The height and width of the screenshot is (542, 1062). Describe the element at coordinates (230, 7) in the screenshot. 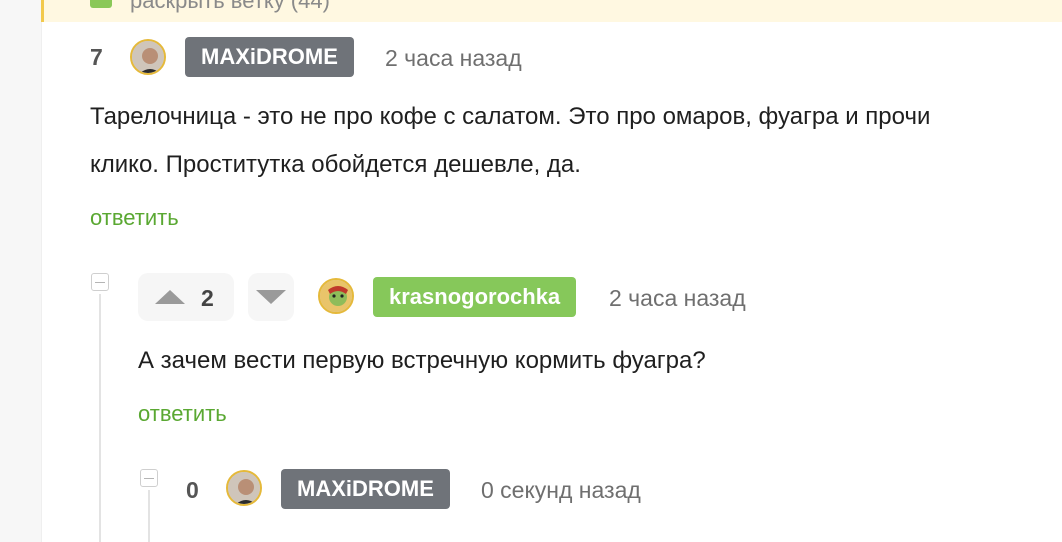

I see `expand-thread-label: раскрыть ветку (44)` at that location.